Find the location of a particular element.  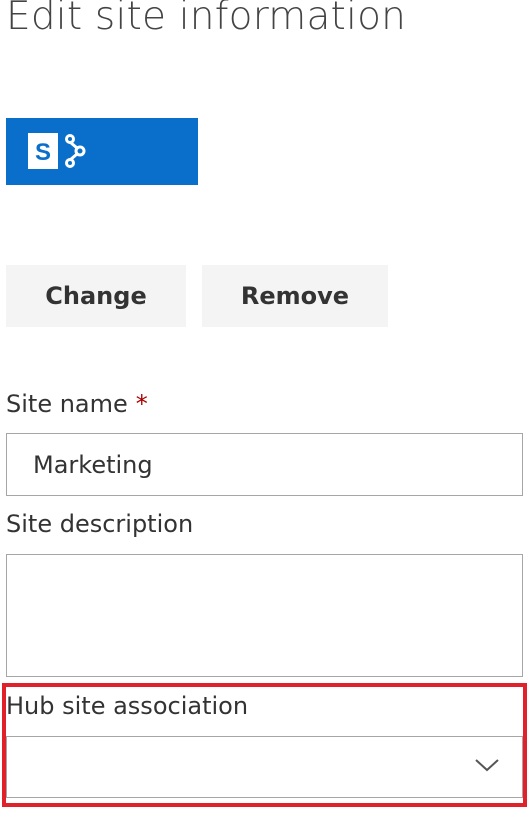

required-marker: * is located at coordinates (141, 404).